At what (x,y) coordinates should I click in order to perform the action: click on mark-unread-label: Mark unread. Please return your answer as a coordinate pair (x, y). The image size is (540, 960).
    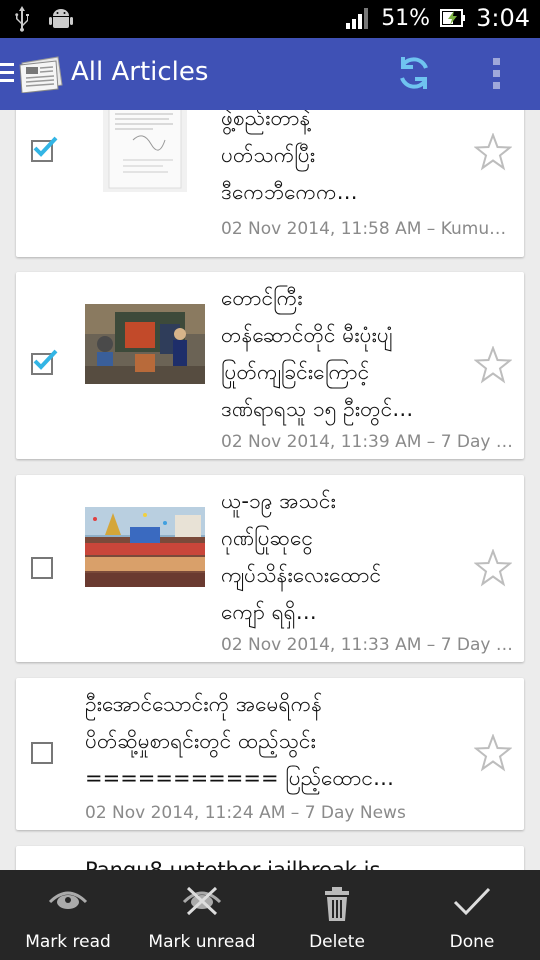
    Looking at the image, I should click on (202, 942).